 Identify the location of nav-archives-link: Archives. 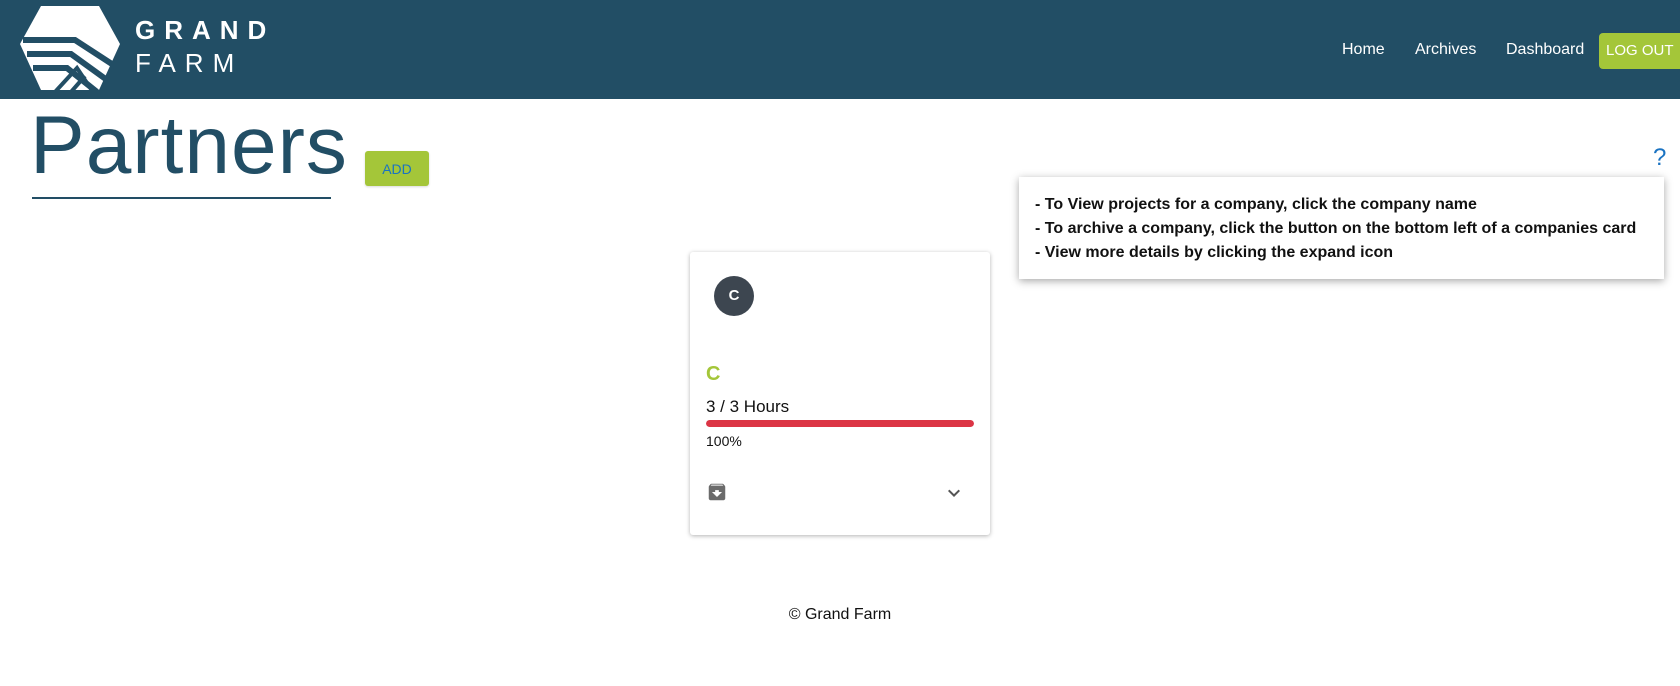
(1445, 50).